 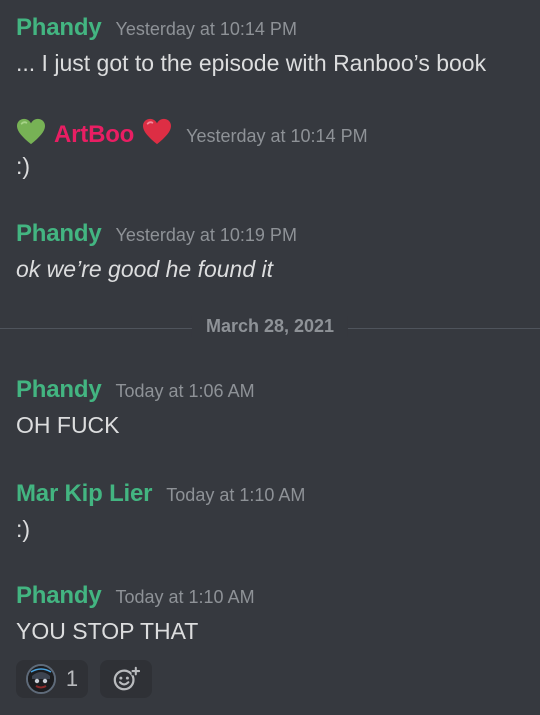 What do you see at coordinates (145, 269) in the screenshot?
I see `message-text: ok we’re good he found it` at bounding box center [145, 269].